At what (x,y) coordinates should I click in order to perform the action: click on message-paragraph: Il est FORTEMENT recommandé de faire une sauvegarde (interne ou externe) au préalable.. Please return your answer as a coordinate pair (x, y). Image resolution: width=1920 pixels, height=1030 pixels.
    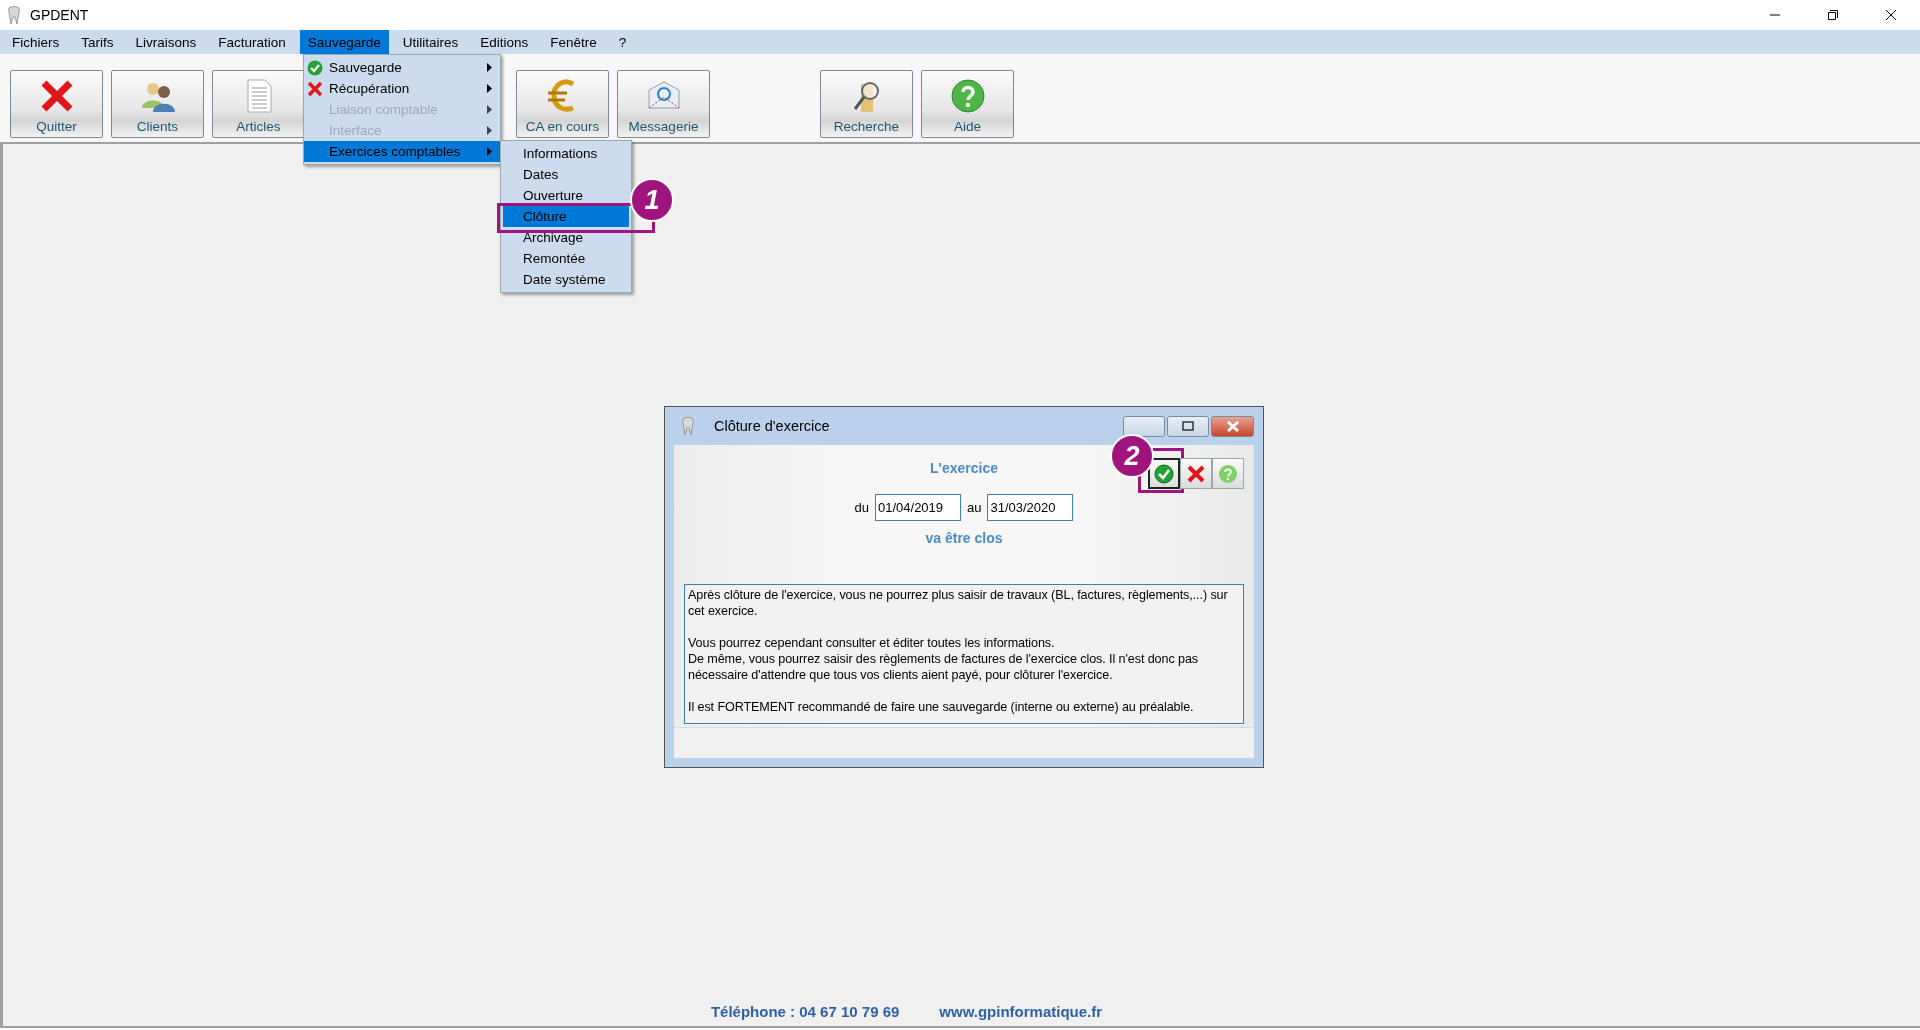
    Looking at the image, I should click on (941, 707).